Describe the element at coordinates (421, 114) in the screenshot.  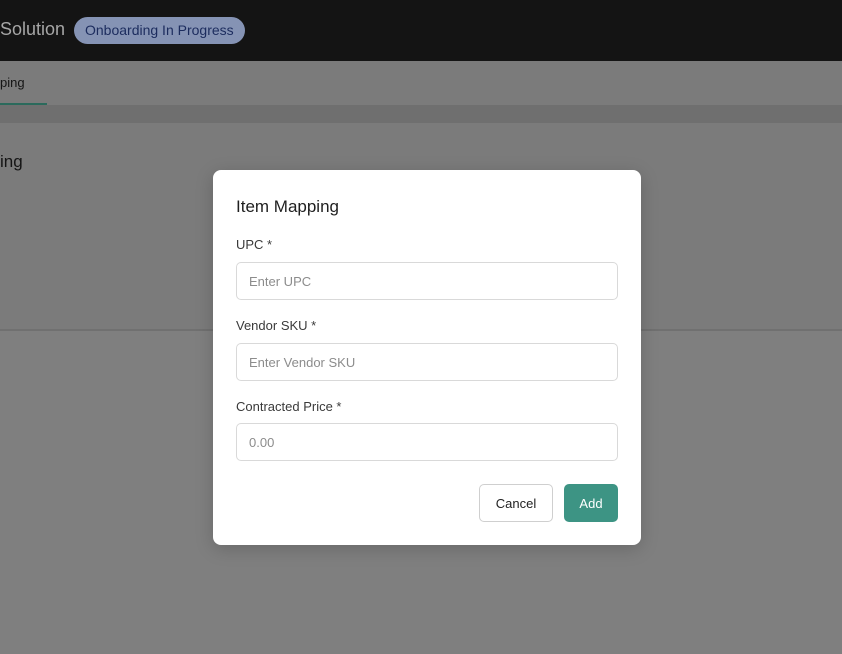
I see `page-band` at that location.